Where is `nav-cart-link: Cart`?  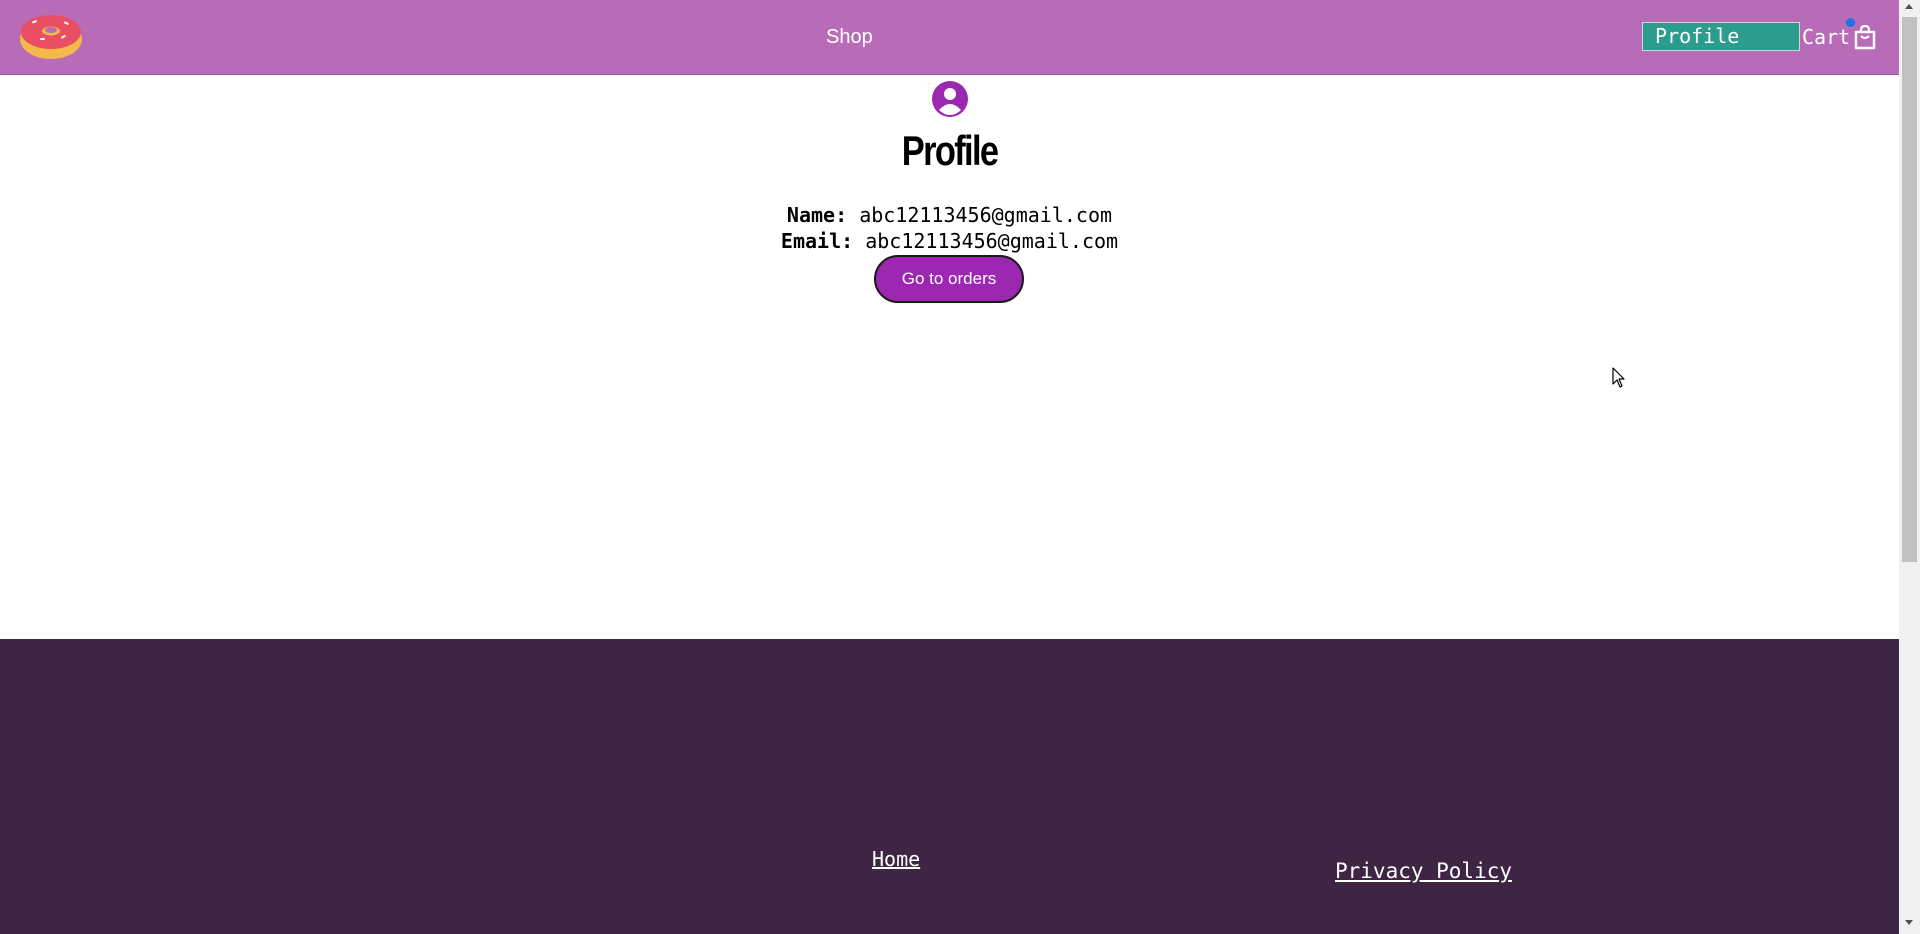 nav-cart-link: Cart is located at coordinates (1840, 37).